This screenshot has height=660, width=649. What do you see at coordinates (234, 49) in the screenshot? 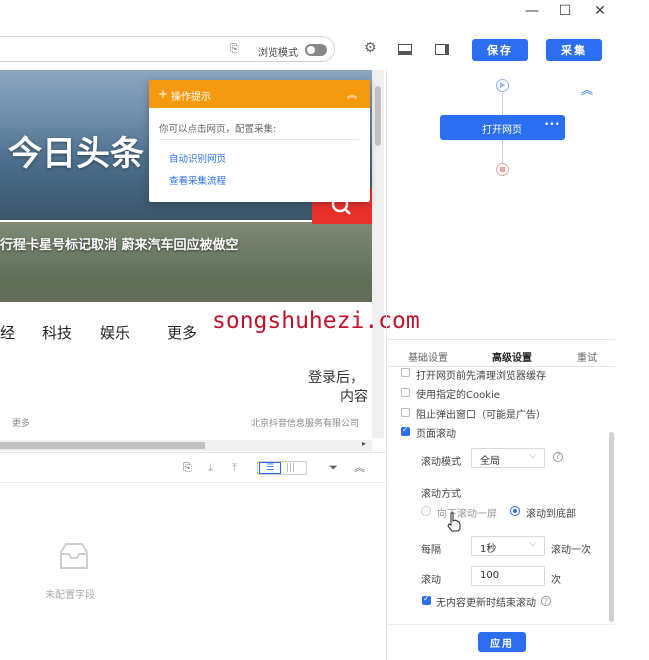
I see `page-settings-icon: ⎘` at bounding box center [234, 49].